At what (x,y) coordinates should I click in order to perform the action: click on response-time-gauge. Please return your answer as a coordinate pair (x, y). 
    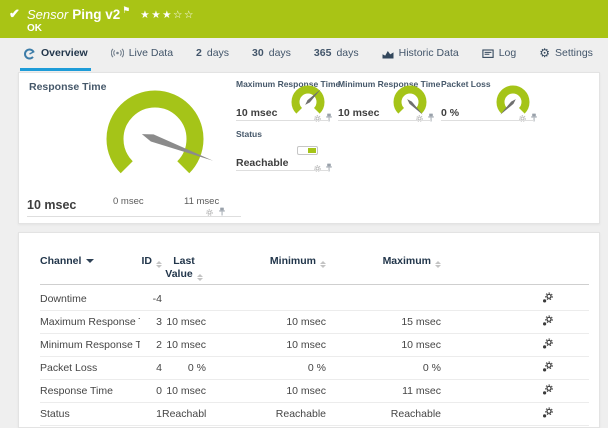
    Looking at the image, I should click on (155, 139).